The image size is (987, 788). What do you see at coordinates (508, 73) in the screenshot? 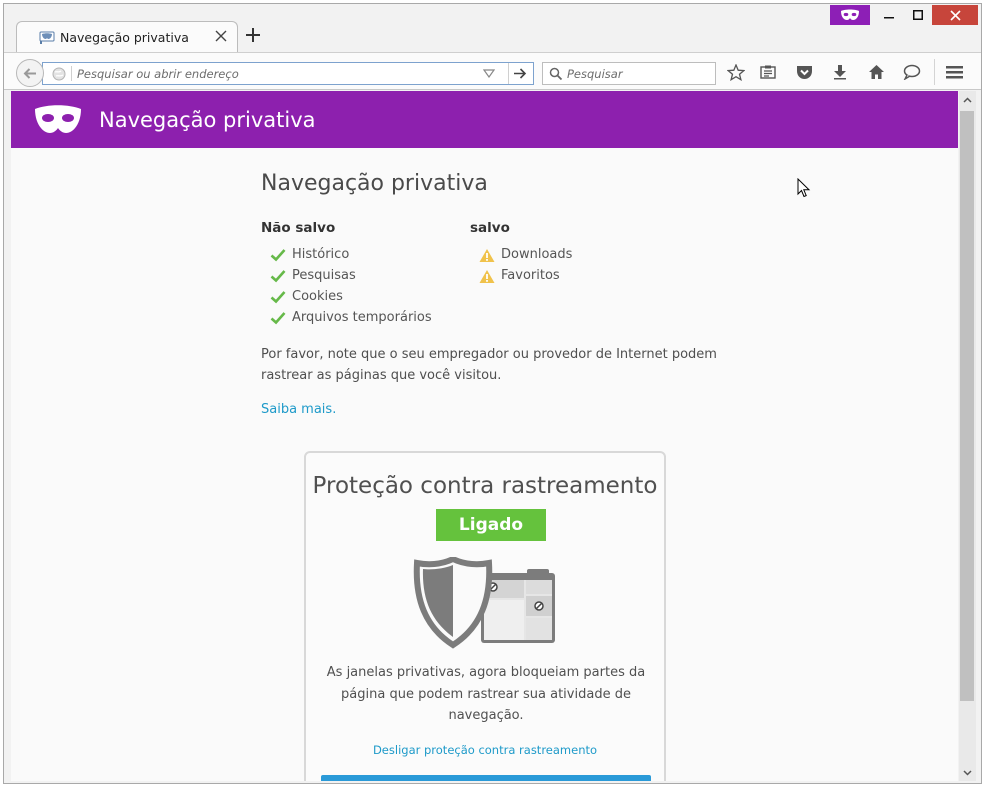
I see `go-separator` at bounding box center [508, 73].